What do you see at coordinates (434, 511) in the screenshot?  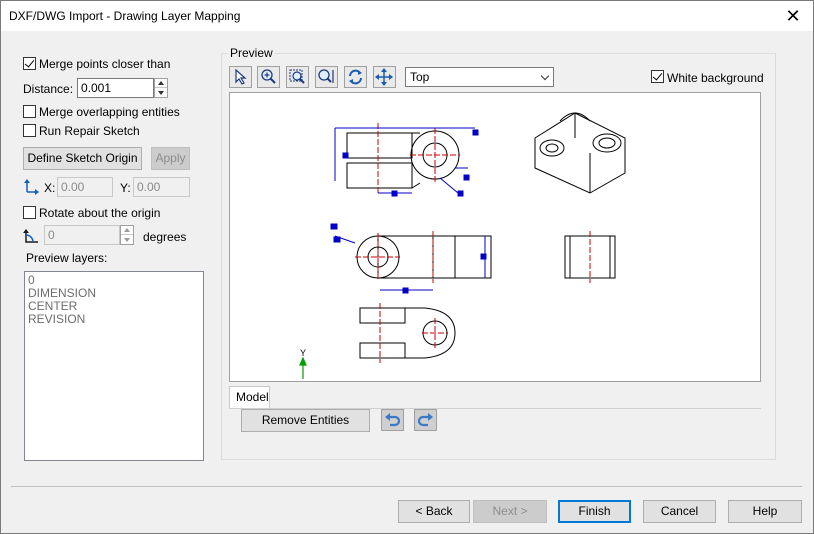 I see `back-button: < Back` at bounding box center [434, 511].